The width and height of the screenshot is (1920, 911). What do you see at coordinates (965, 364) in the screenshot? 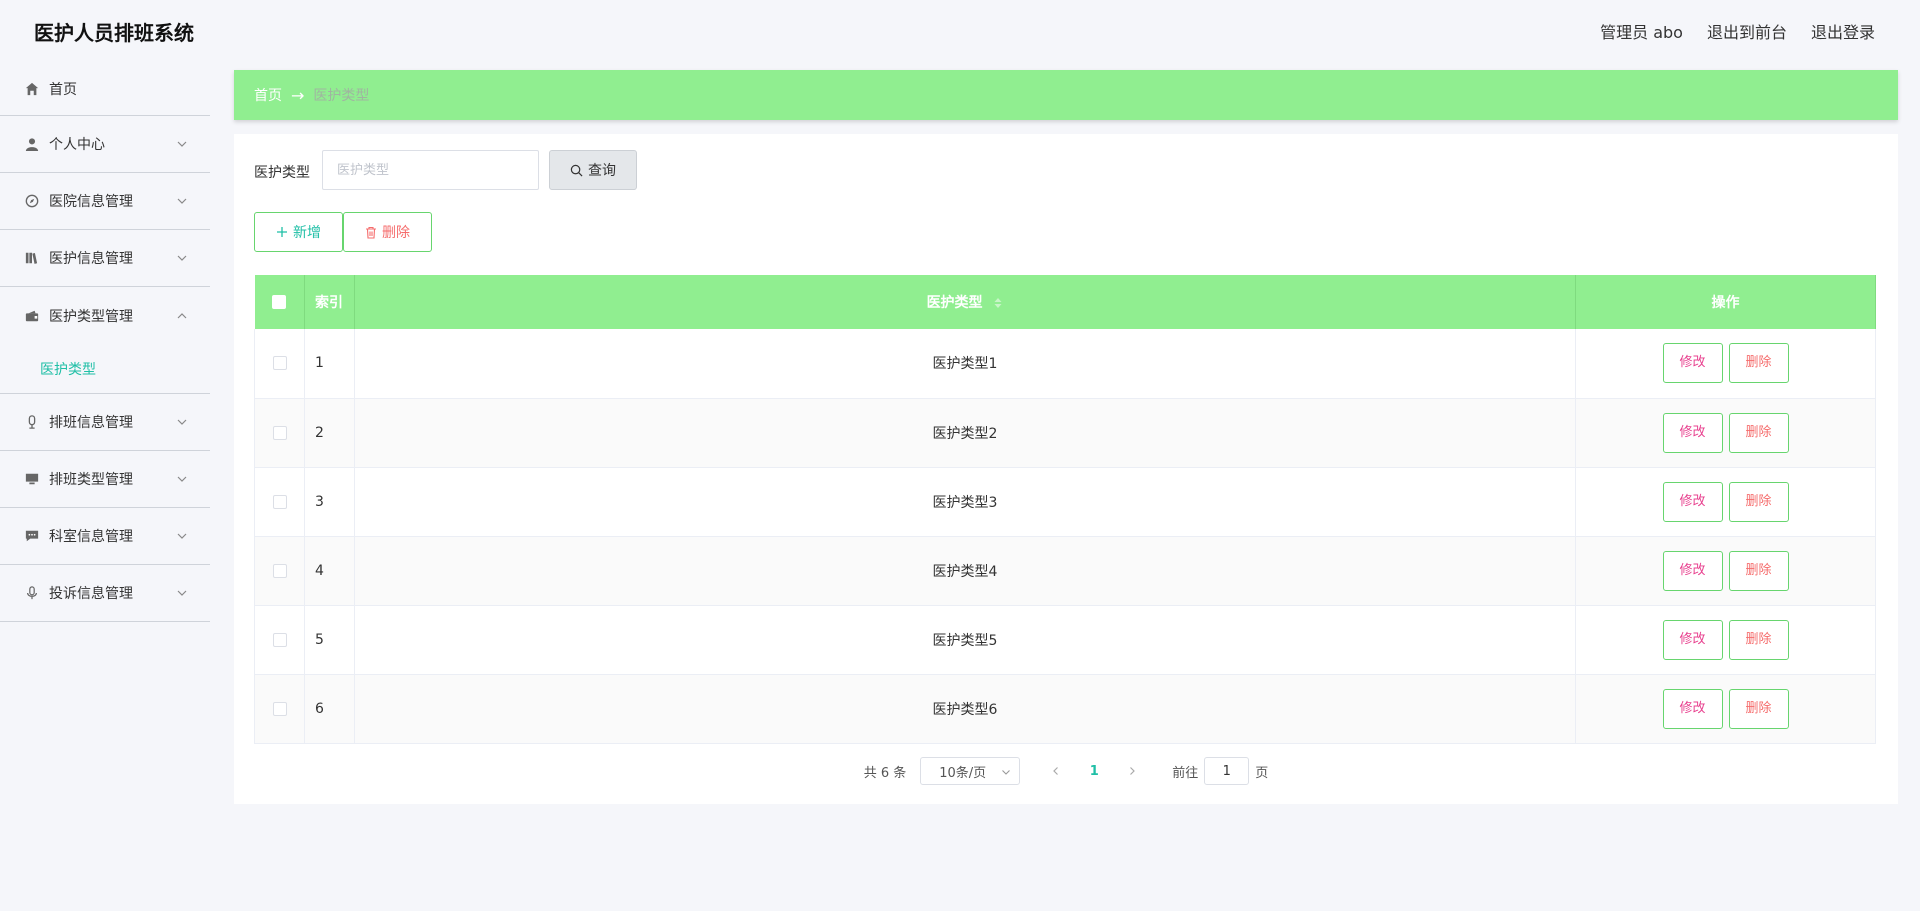
I see `row-type: 医护类型1` at bounding box center [965, 364].